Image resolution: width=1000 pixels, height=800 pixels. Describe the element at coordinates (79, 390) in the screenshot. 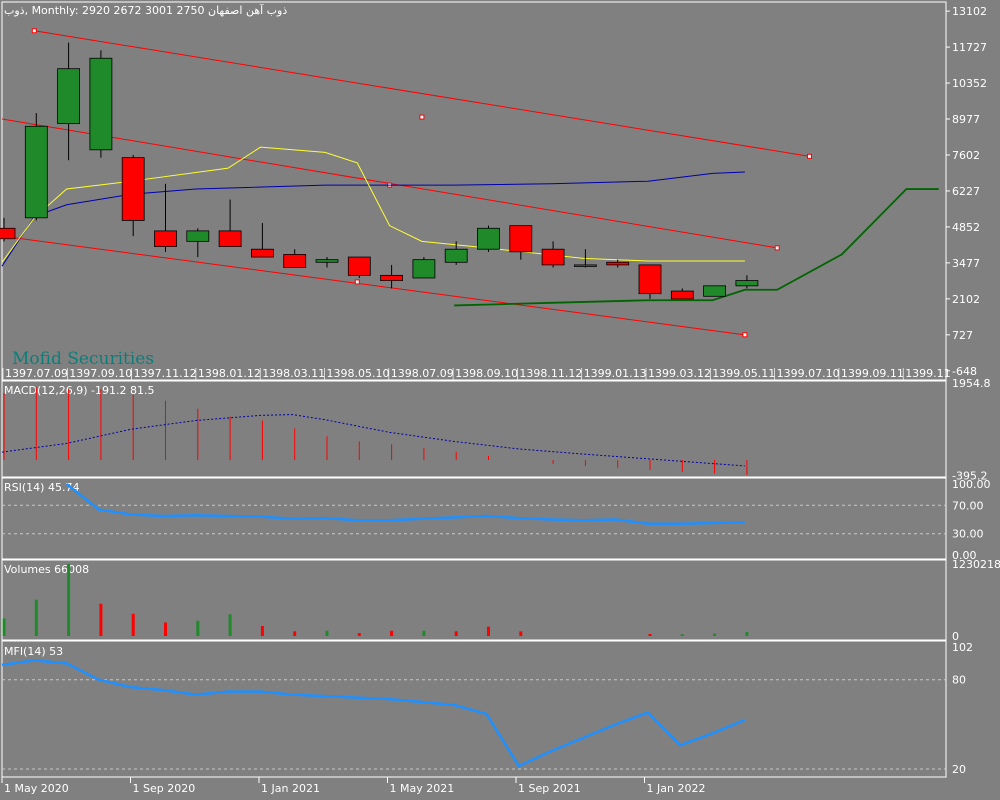

I see `macd-title: MACD(12,26,9) -191.2 81.5` at that location.